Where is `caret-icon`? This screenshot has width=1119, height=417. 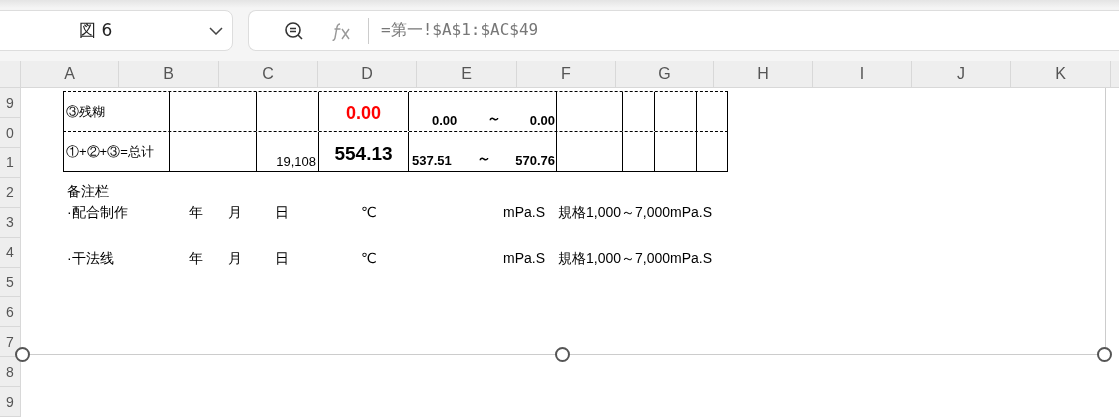 caret-icon is located at coordinates (216, 31).